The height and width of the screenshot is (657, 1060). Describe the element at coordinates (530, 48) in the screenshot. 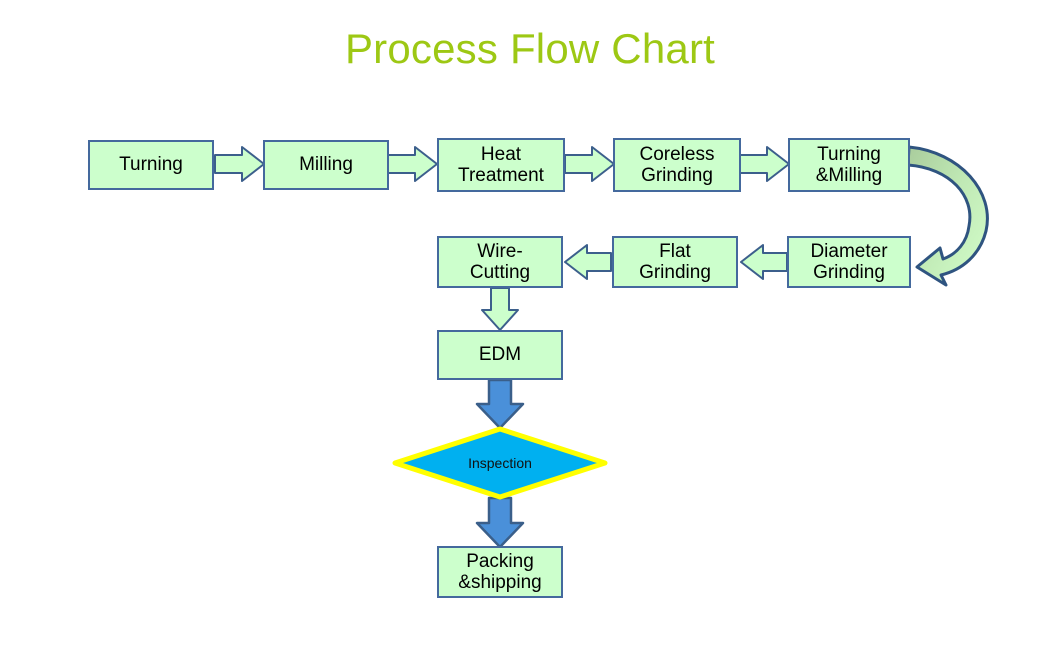

I see `page-title: Process Flow Chart` at that location.